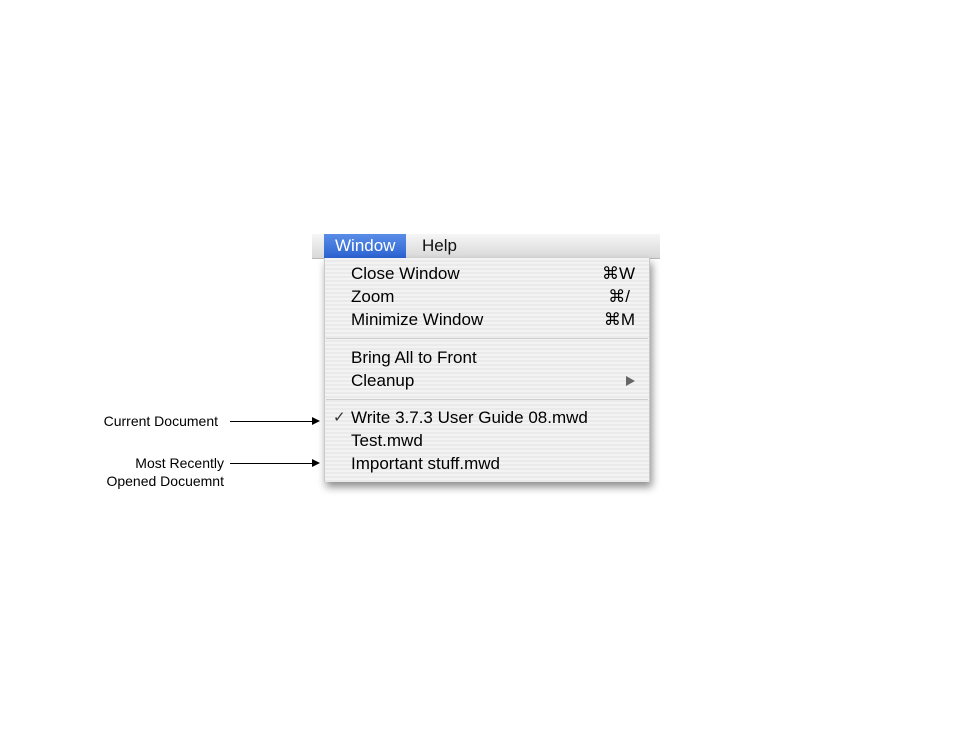 Image resolution: width=954 pixels, height=737 pixels. Describe the element at coordinates (487, 380) in the screenshot. I see `menu-item-cleanup: Cleanup` at that location.